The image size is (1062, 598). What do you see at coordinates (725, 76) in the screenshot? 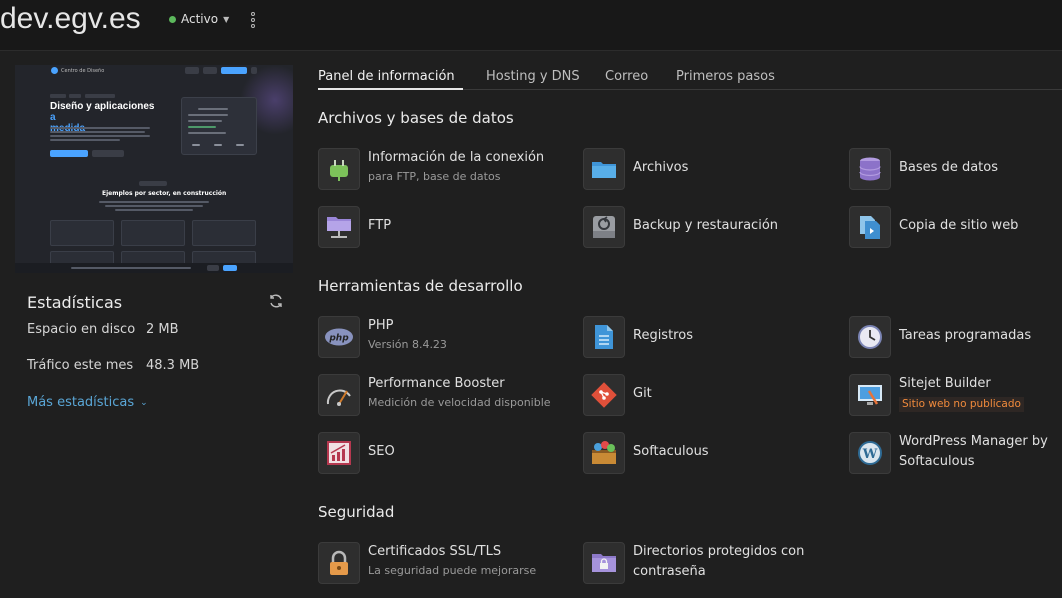
I see `tab-getting-started: Primeros pasos` at bounding box center [725, 76].